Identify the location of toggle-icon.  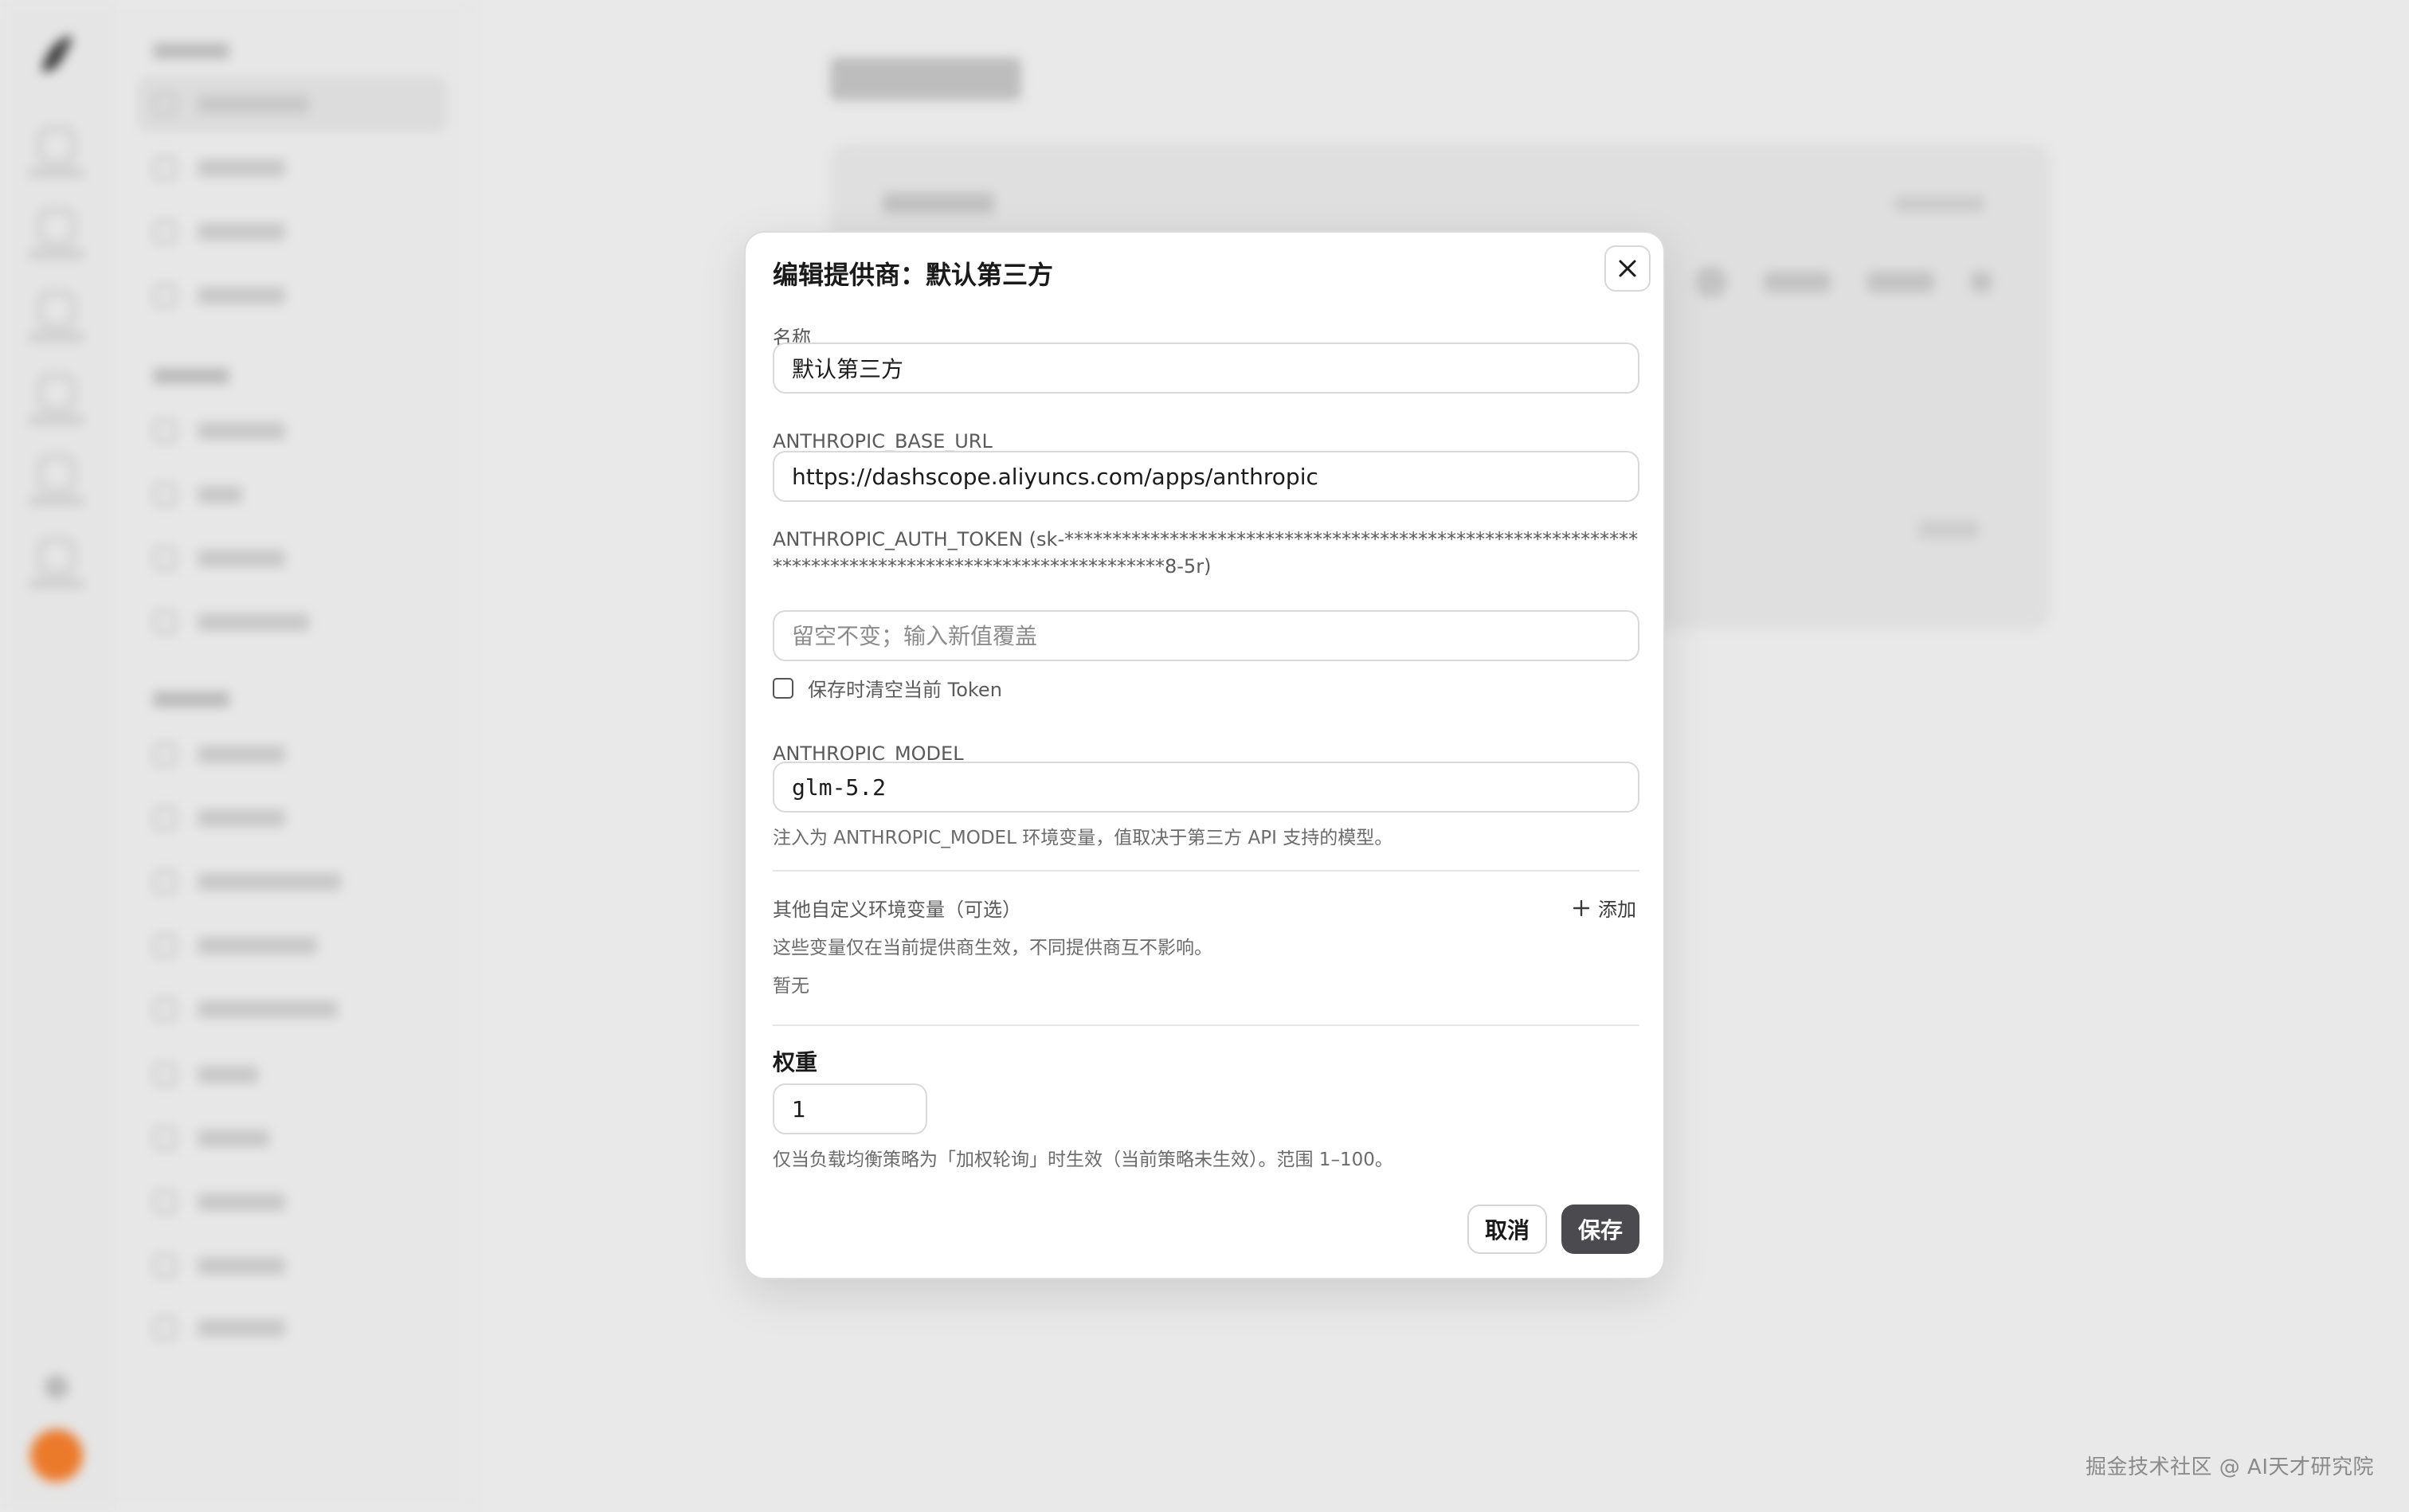
(1711, 282).